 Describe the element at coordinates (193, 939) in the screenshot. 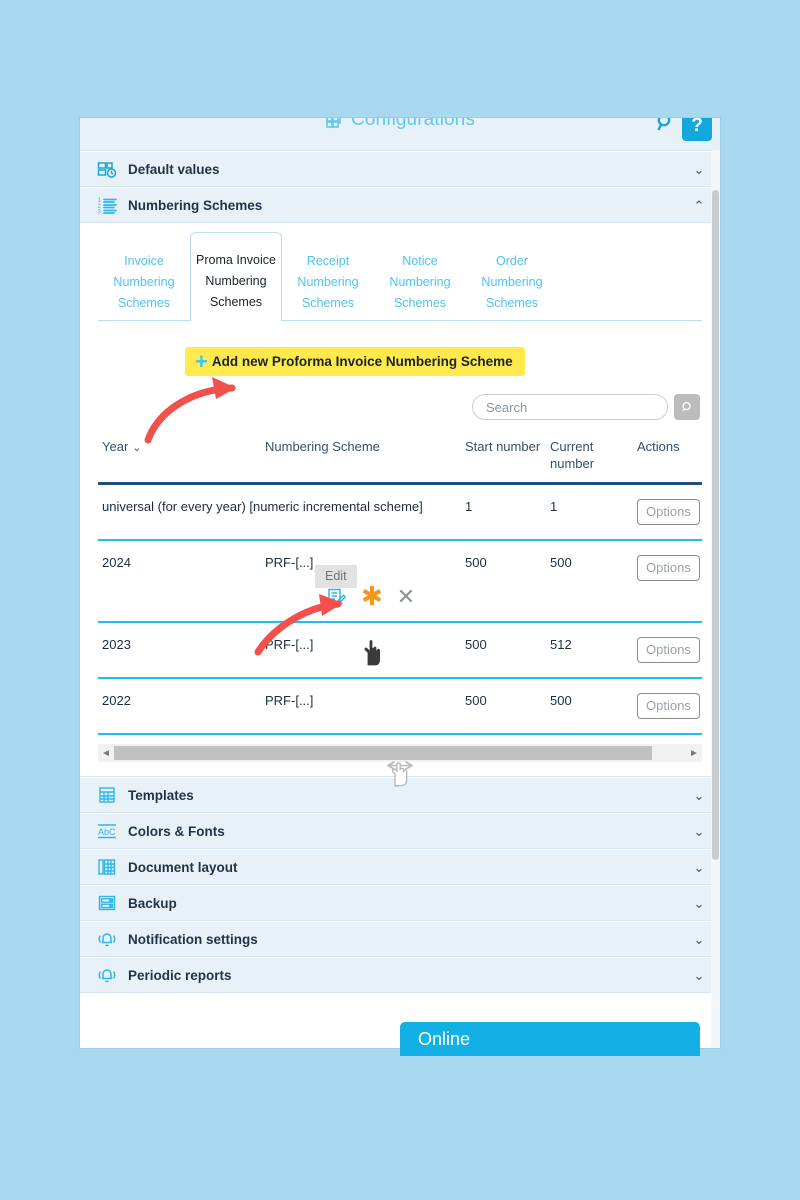

I see `accordion-label-notification-settings: Notification settings` at that location.